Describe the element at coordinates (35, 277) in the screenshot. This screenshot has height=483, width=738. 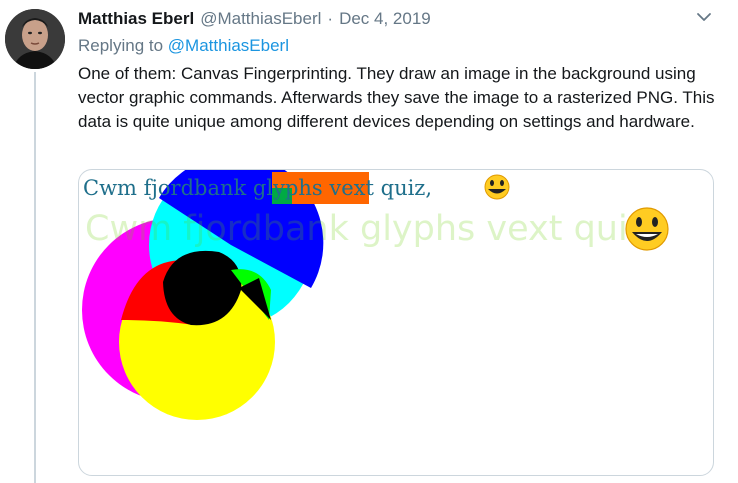
I see `thread-connector-line` at that location.